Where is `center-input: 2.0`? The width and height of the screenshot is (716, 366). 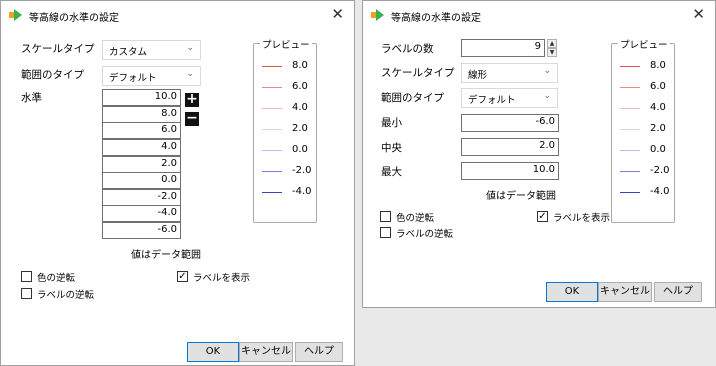
center-input: 2.0 is located at coordinates (510, 147).